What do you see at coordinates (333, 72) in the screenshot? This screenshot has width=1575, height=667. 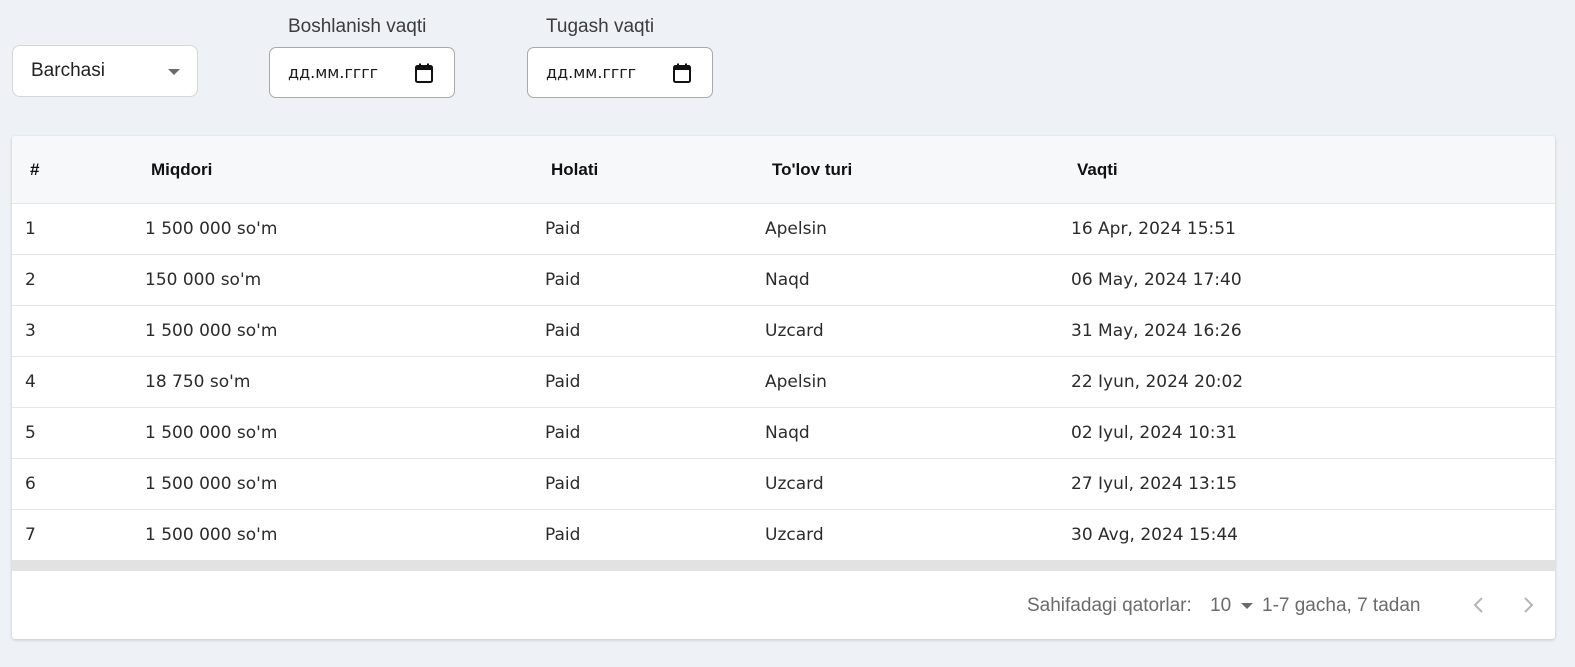 I see `start-date-placeholder: дд.мм.гггг` at bounding box center [333, 72].